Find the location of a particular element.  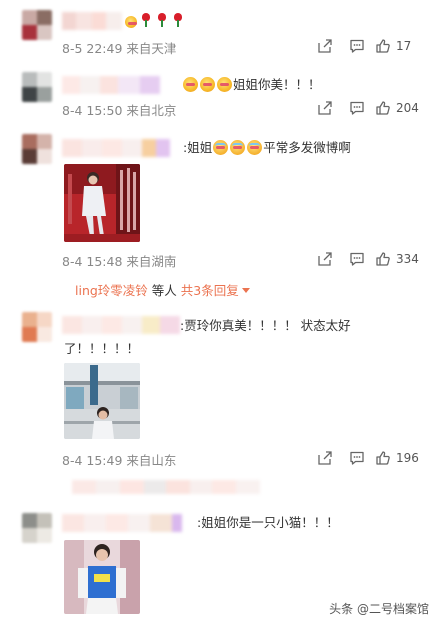

like-button: 334 is located at coordinates (398, 259).